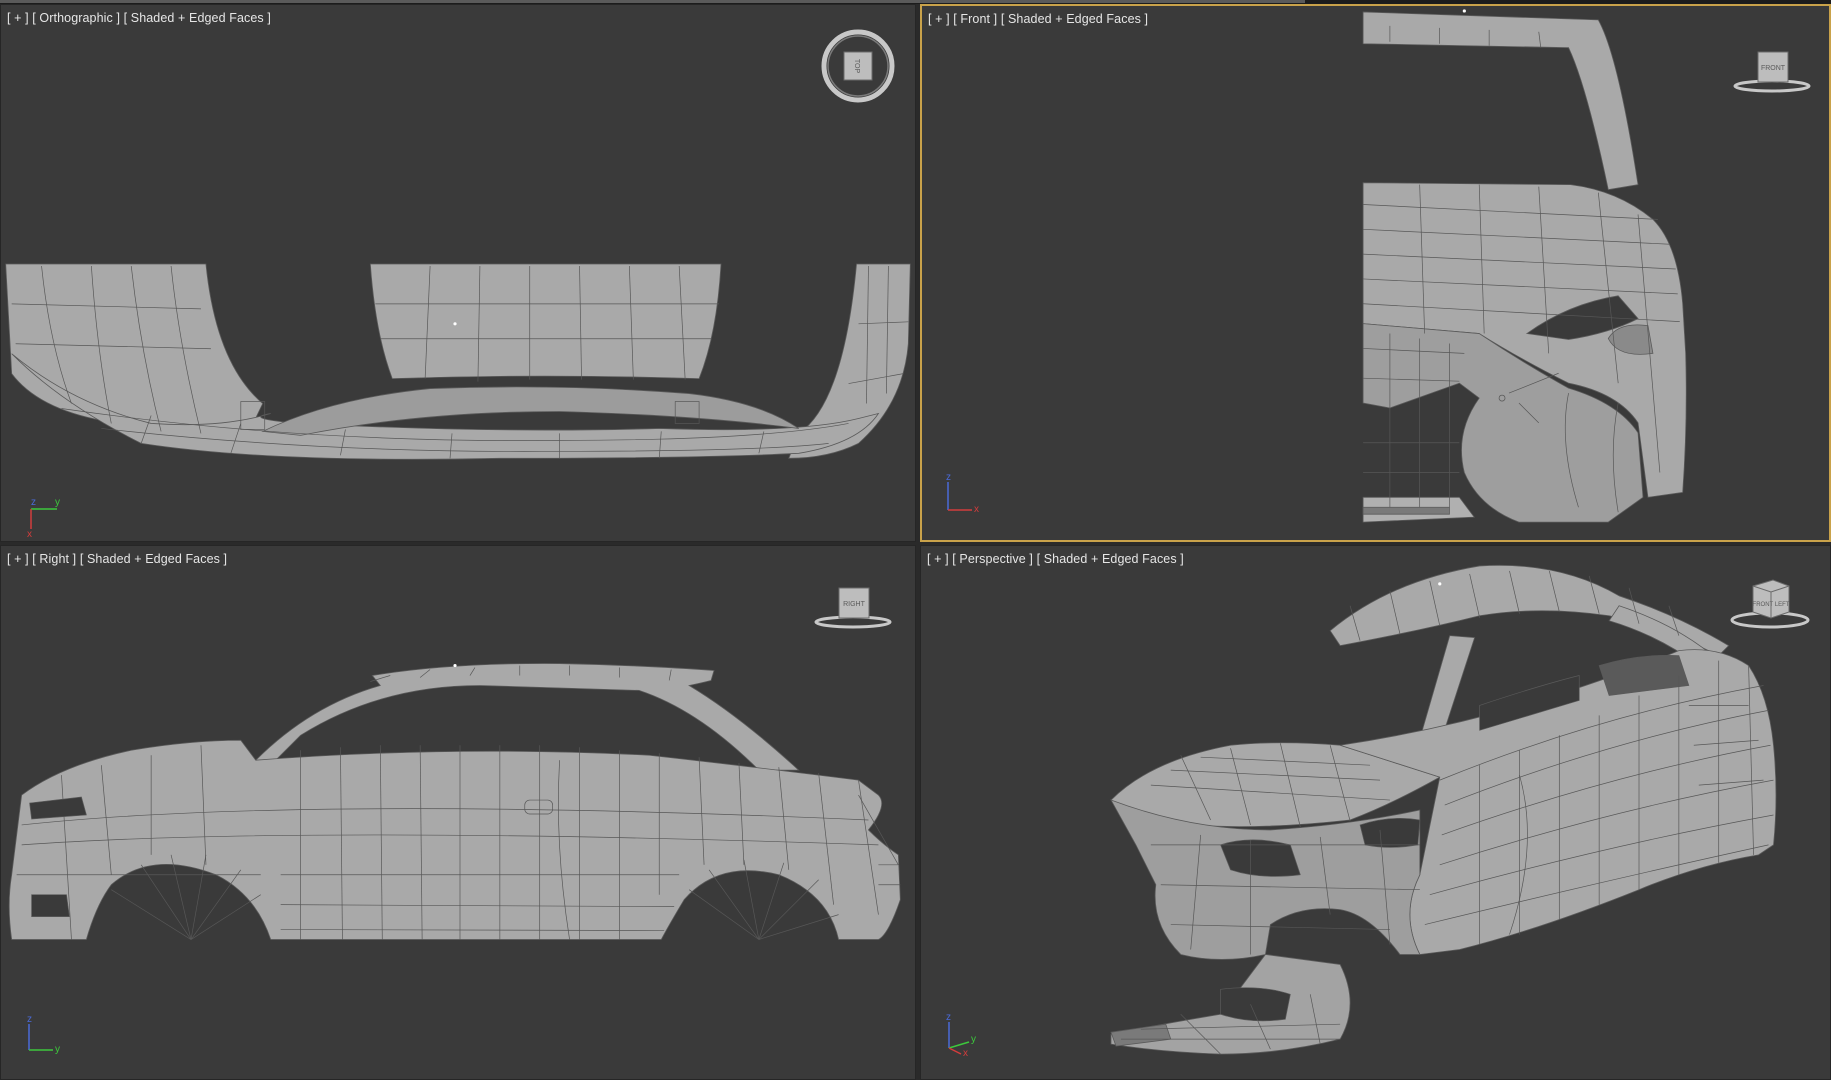  Describe the element at coordinates (652, 1) in the screenshot. I see `time-slider-highlight` at that location.